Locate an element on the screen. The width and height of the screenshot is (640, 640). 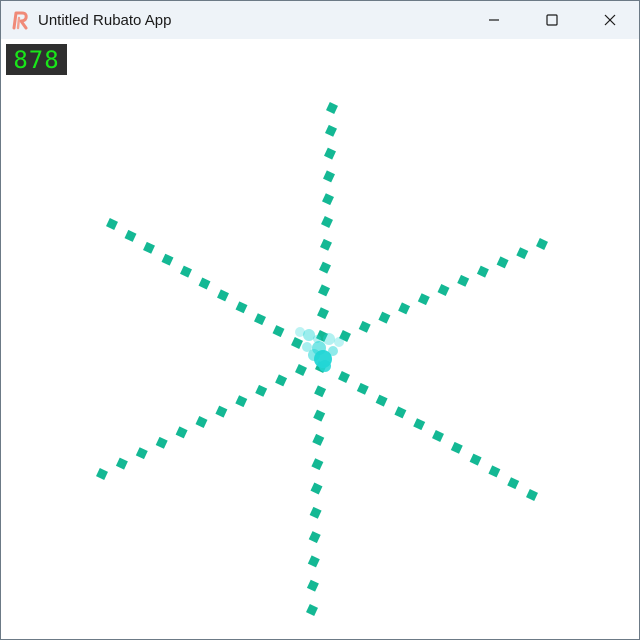
window-controls is located at coordinates (552, 20).